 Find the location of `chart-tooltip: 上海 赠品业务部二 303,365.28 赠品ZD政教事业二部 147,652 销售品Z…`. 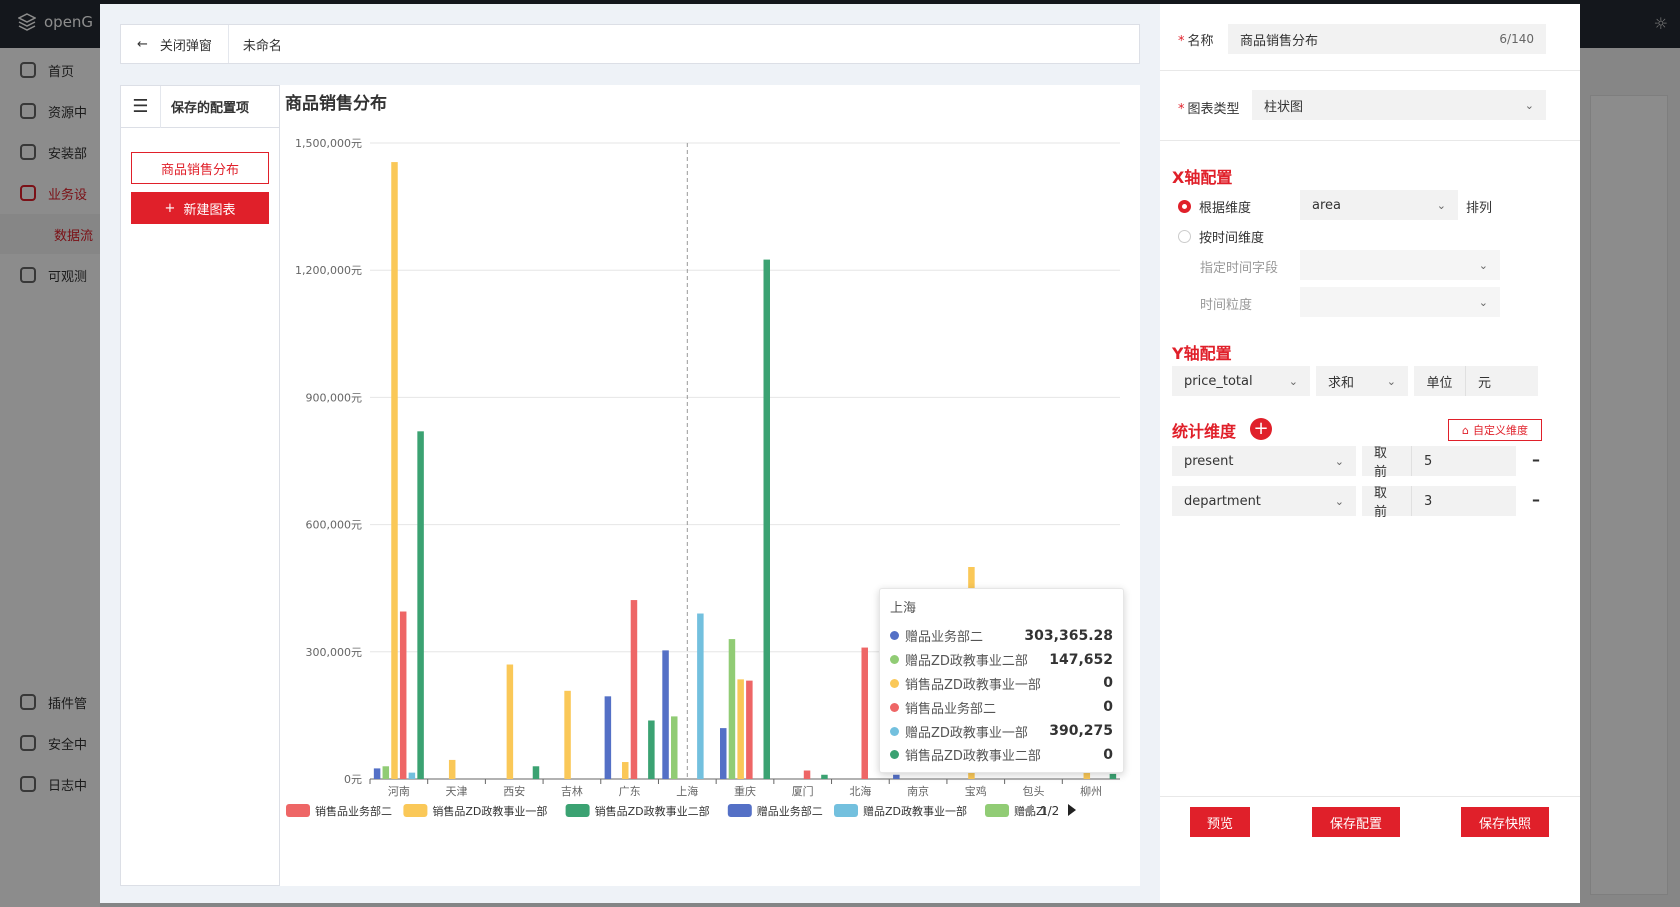

chart-tooltip: 上海 赠品业务部二 303,365.28 赠品ZD政教事业二部 147,652 销售品Z… is located at coordinates (1001, 680).